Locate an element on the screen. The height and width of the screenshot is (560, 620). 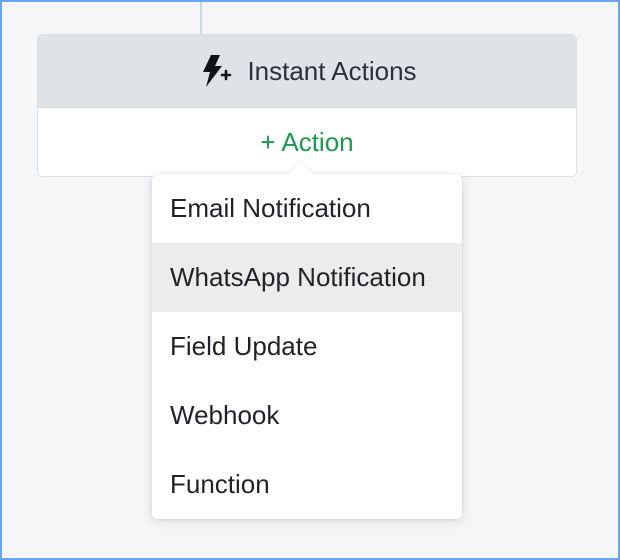
card-header: Instant Actions is located at coordinates (307, 71).